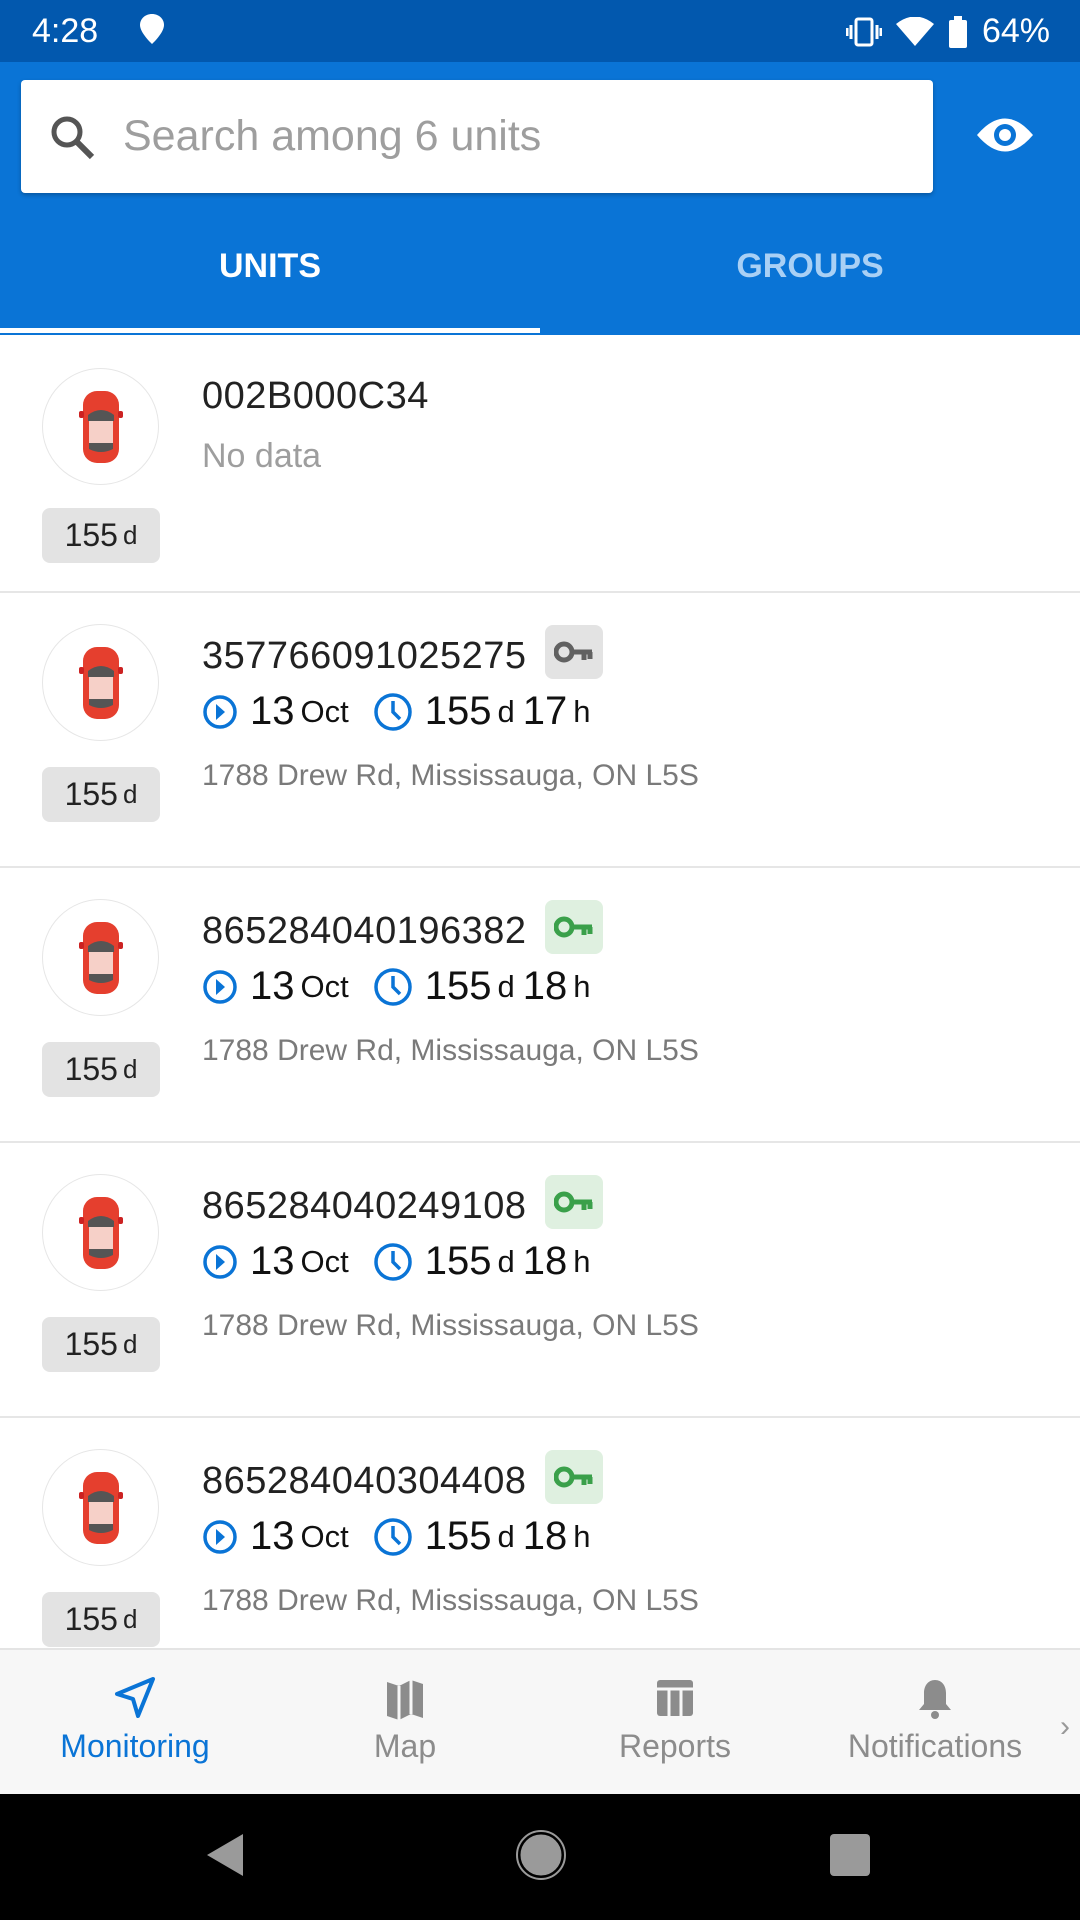 The height and width of the screenshot is (1920, 1080). I want to click on unit-stats: 13 Oct 155 d 17 h, so click(400, 711).